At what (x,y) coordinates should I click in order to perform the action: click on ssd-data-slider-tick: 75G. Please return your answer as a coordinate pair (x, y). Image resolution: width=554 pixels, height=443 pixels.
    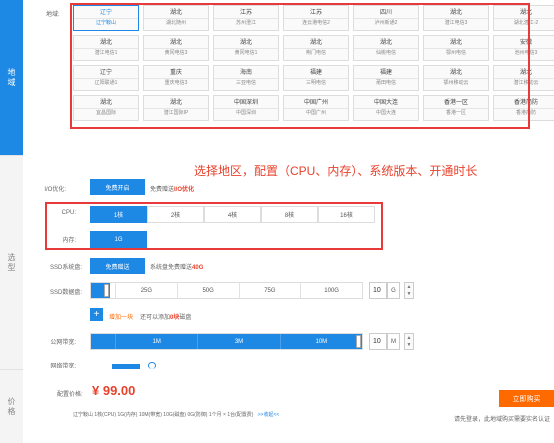
    Looking at the image, I should click on (269, 290).